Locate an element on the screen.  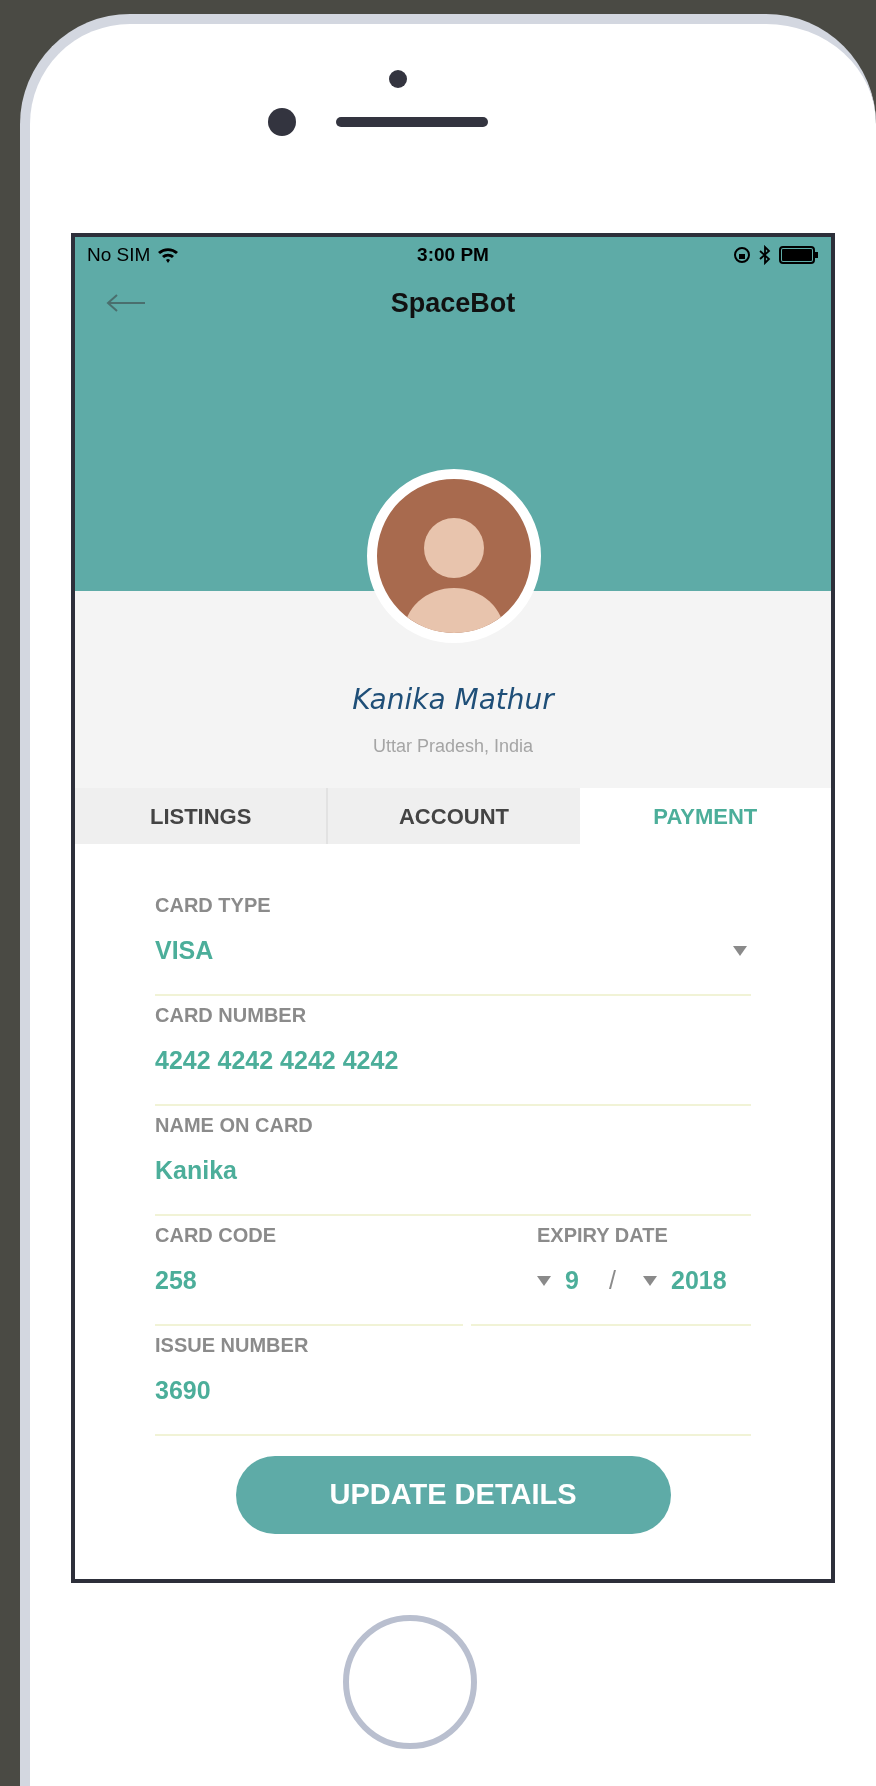
field-label: CARD CODE is located at coordinates (216, 1235).